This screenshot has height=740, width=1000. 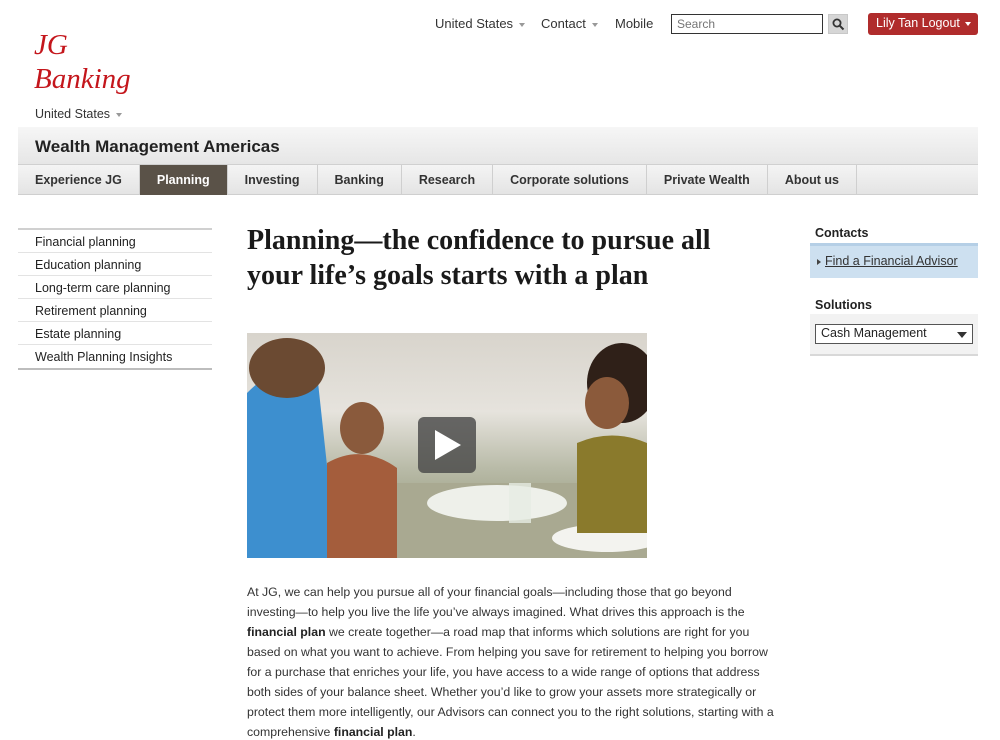 What do you see at coordinates (843, 305) in the screenshot?
I see `solutions-heading: Solutions` at bounding box center [843, 305].